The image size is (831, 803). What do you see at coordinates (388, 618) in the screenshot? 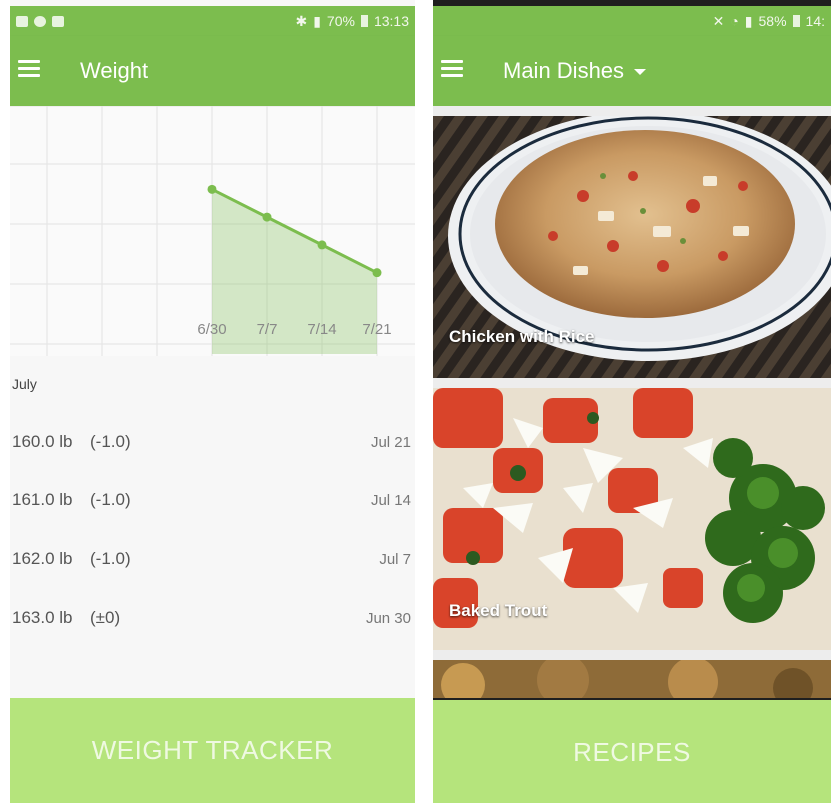
I see `entry-date: Jun 30` at bounding box center [388, 618].